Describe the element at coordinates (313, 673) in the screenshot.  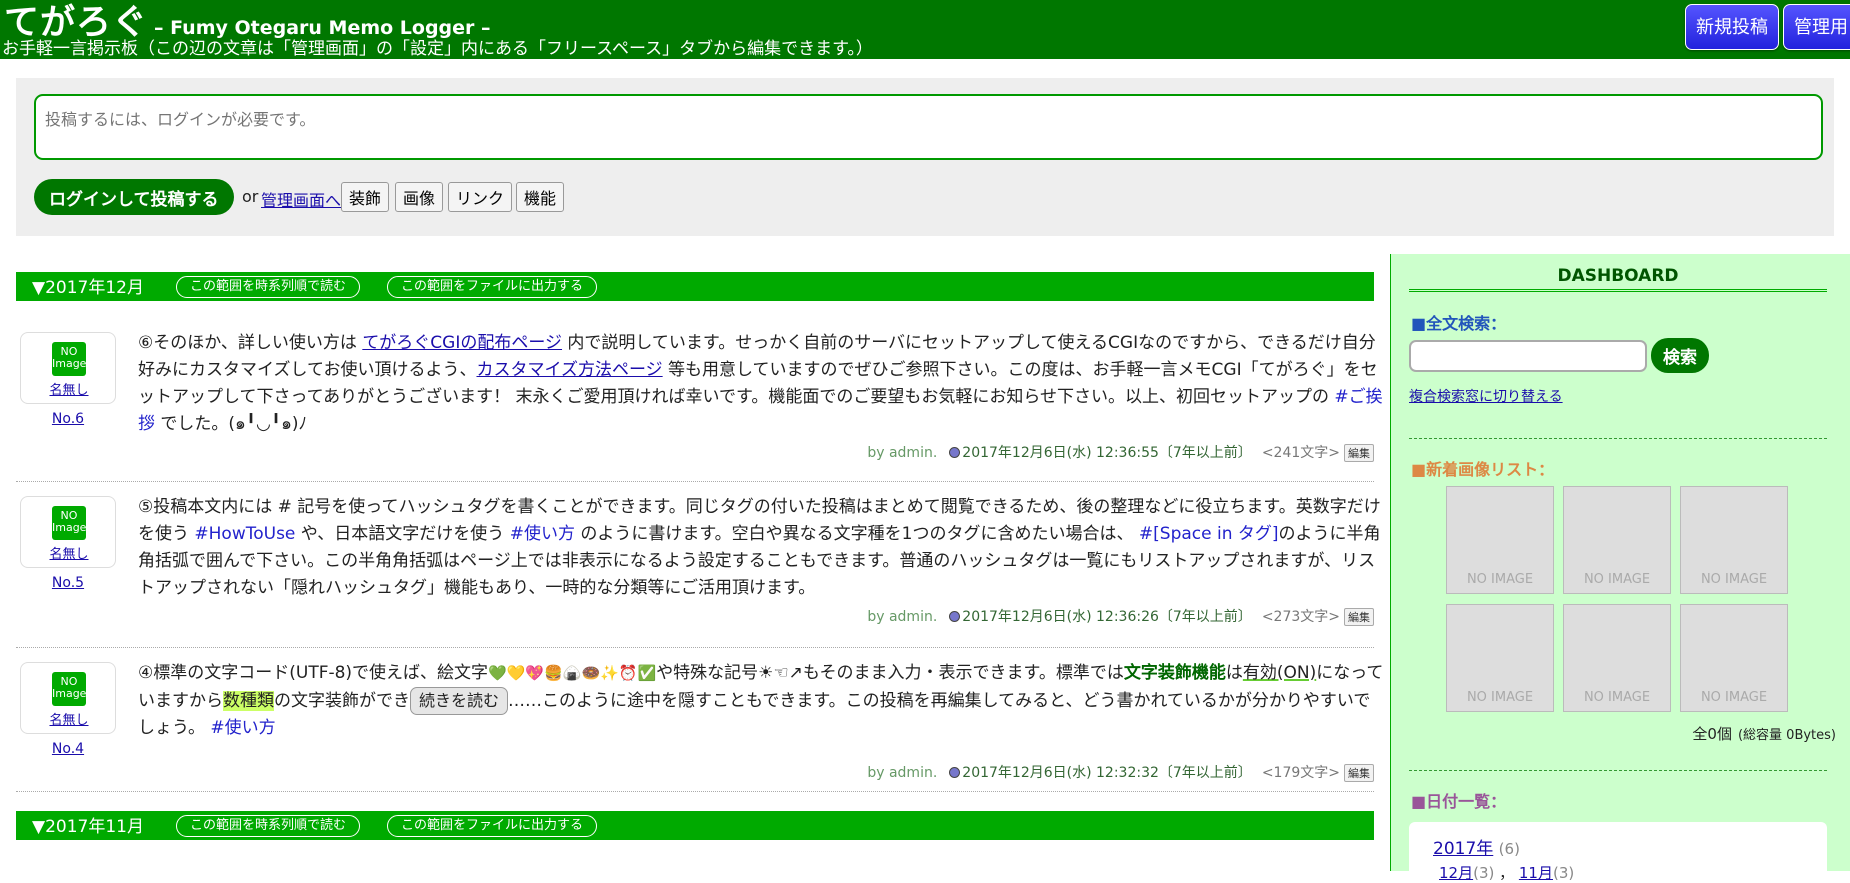
I see `post-text: ④標準の文字コード(UTF-8)で使えば、絵文字` at that location.